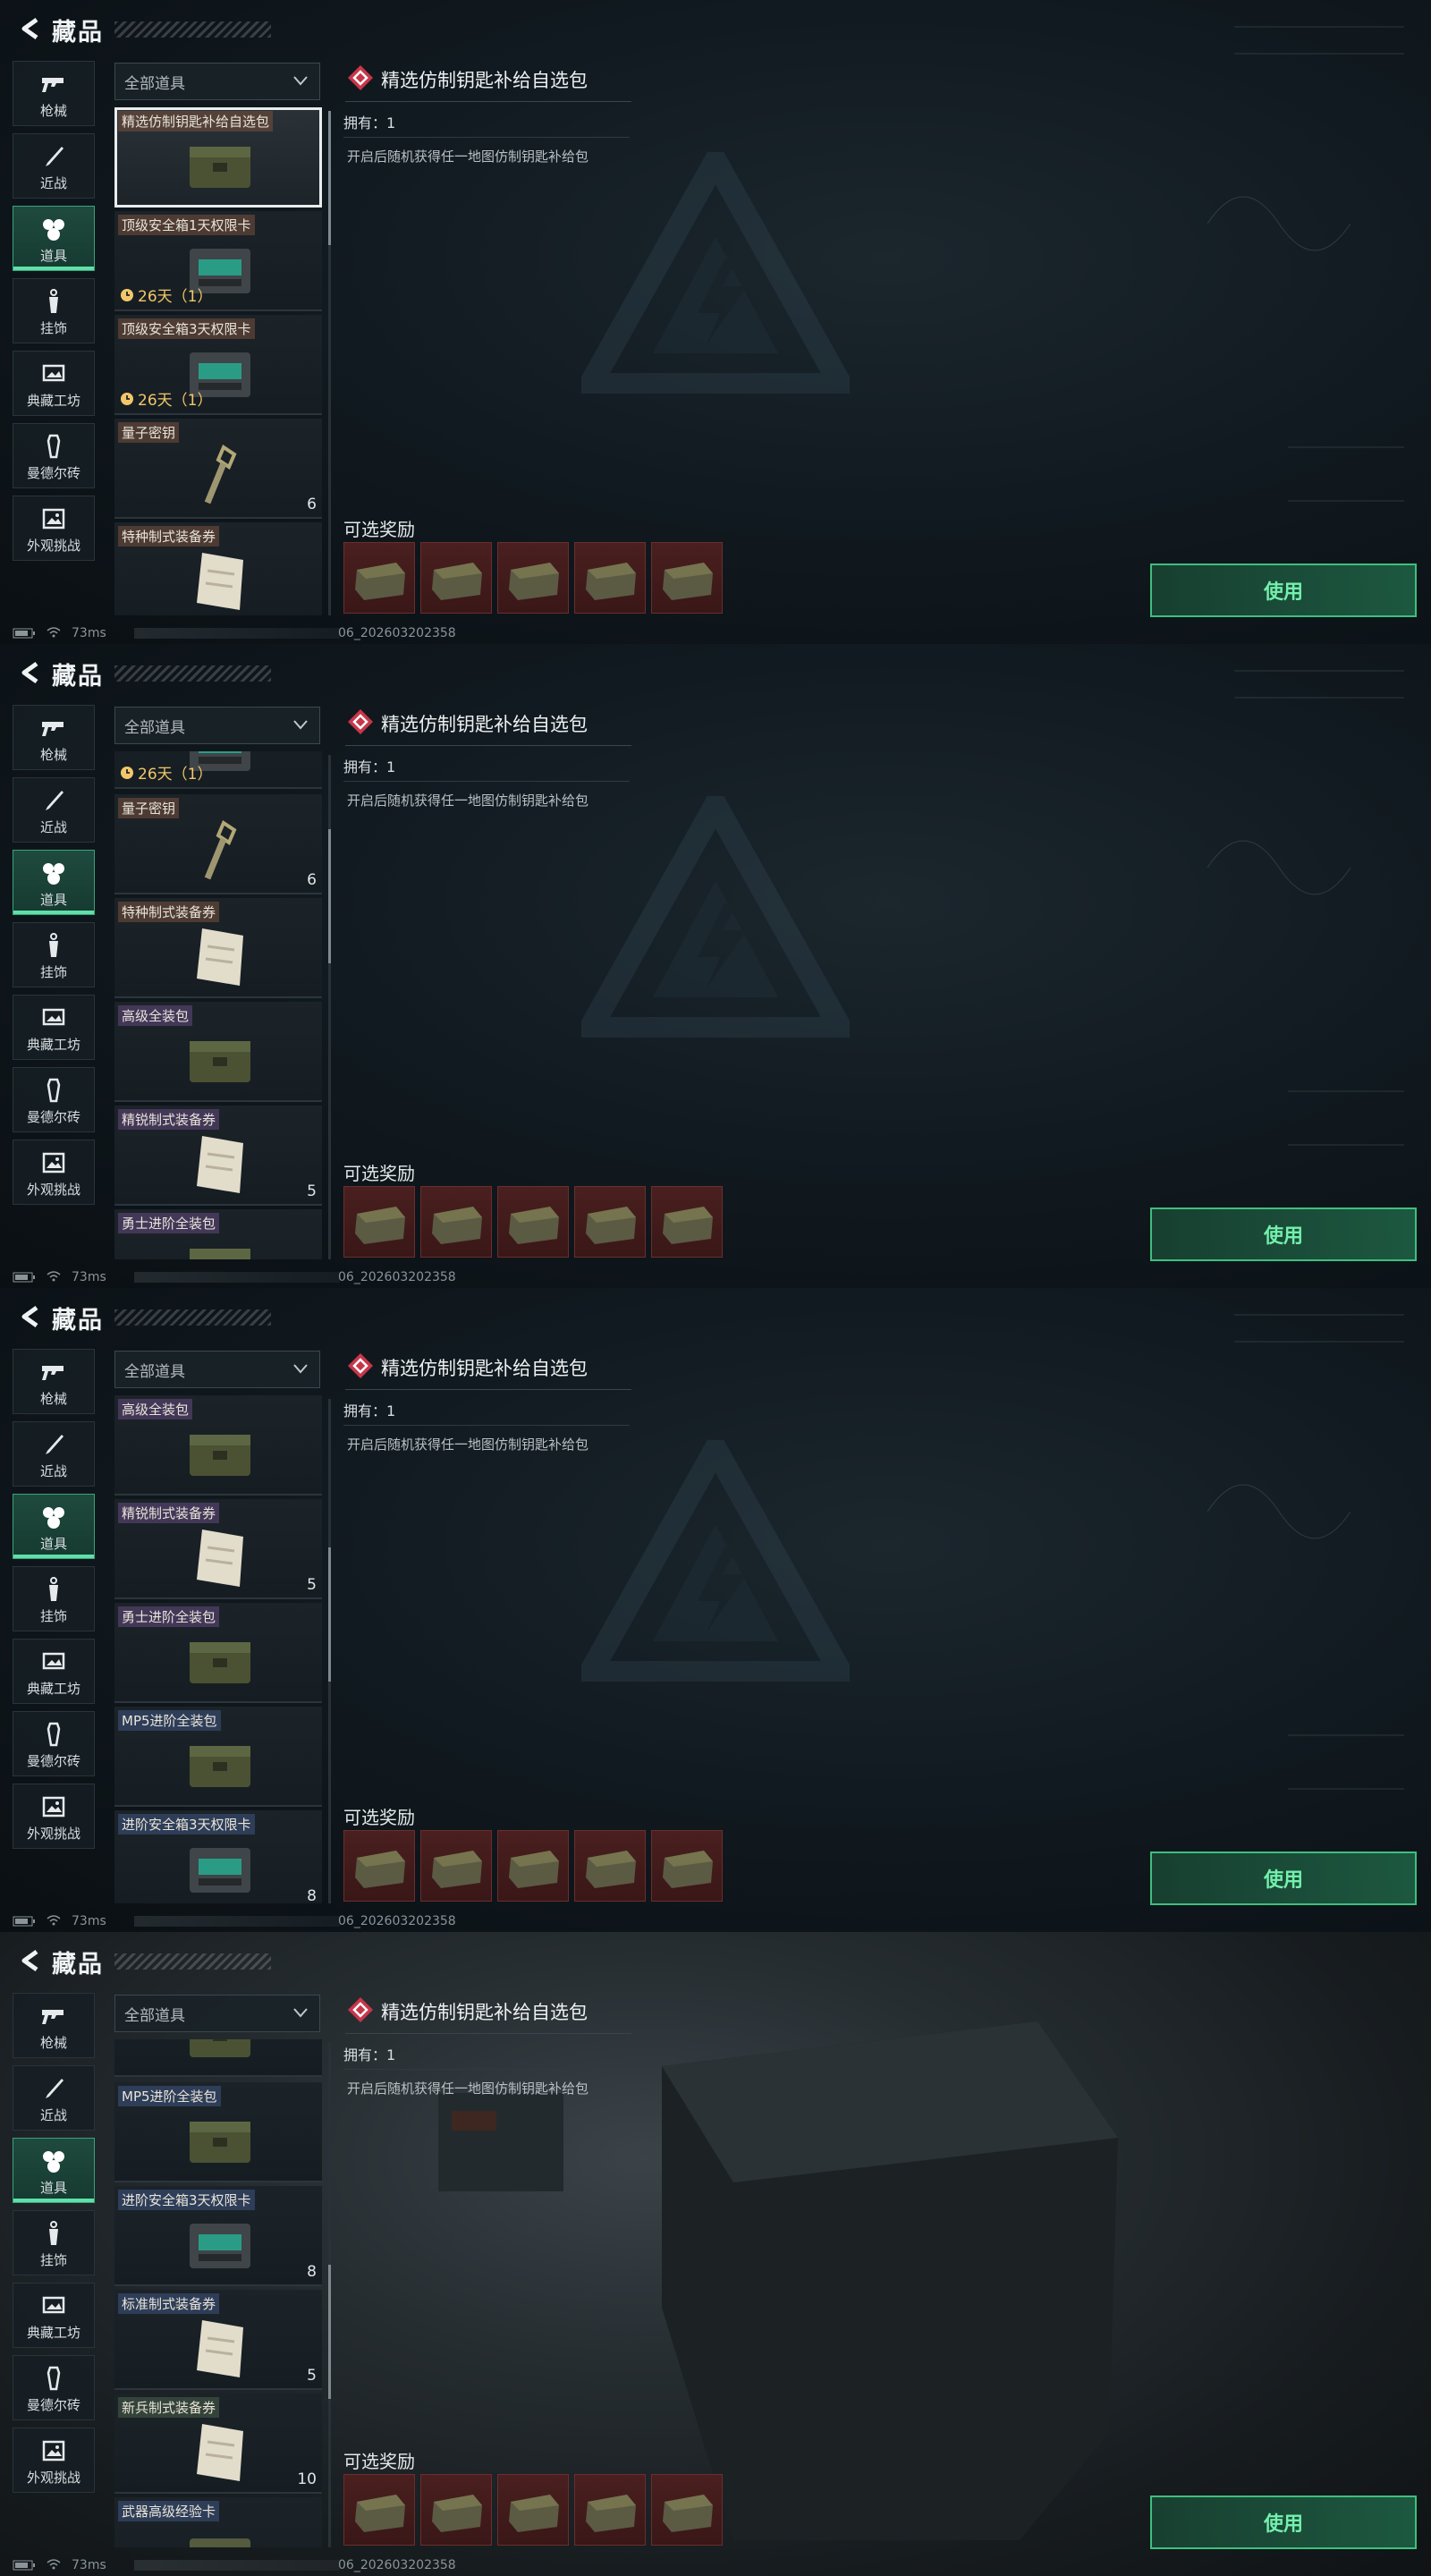 The width and height of the screenshot is (1431, 2576). I want to click on item-list: 26天（1） 量子密钥 6 特种制式装备券 高级全装包 精锐制式装备券 5 勇士进阶全装包, so click(218, 1005).